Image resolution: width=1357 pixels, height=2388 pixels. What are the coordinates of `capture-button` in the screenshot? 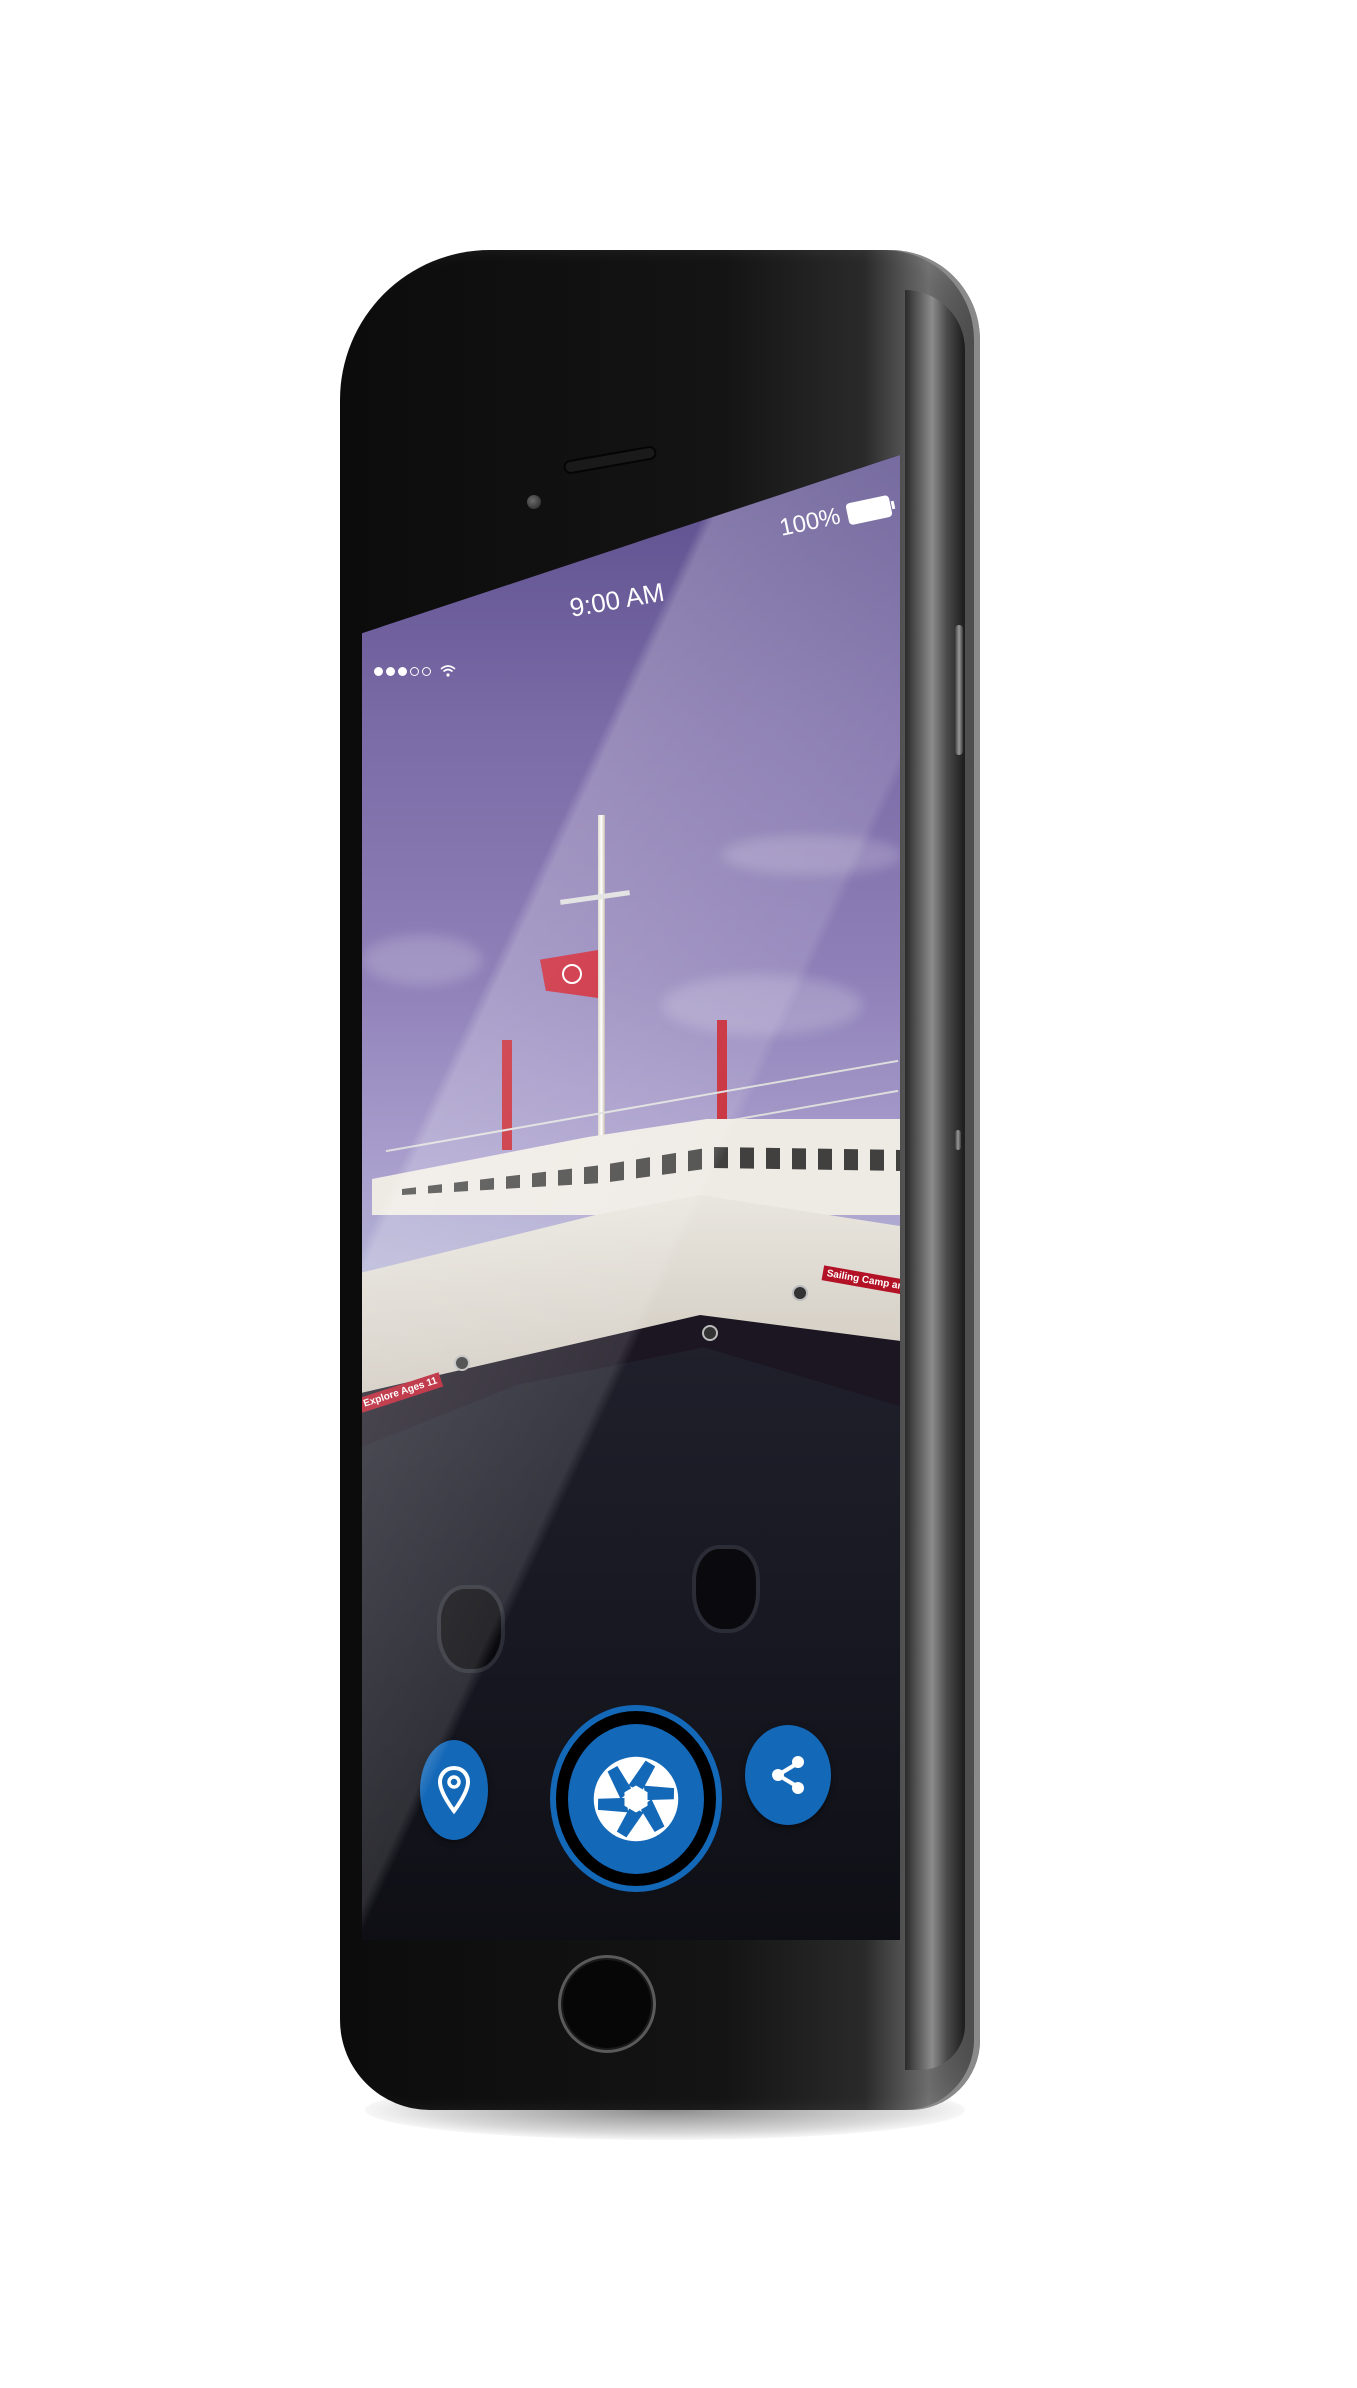 It's located at (636, 1798).